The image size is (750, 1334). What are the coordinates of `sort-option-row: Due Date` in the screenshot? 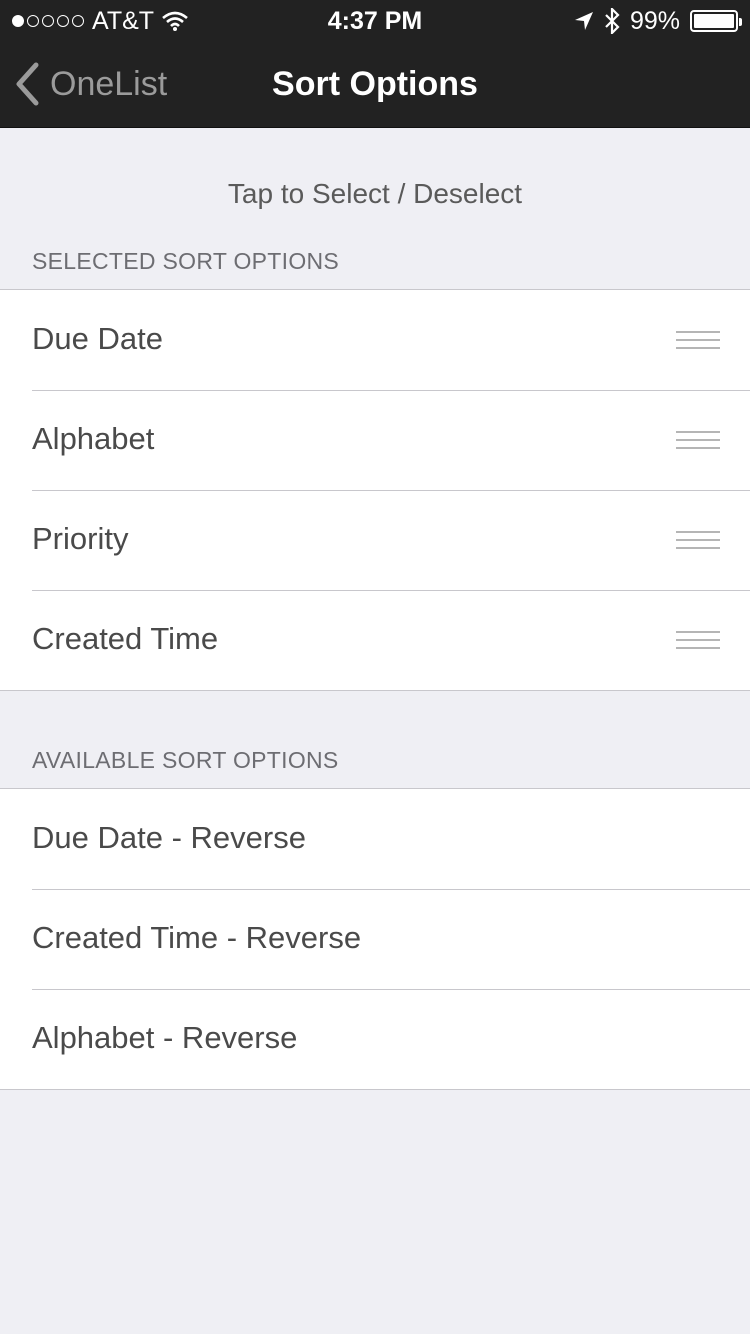 It's located at (375, 340).